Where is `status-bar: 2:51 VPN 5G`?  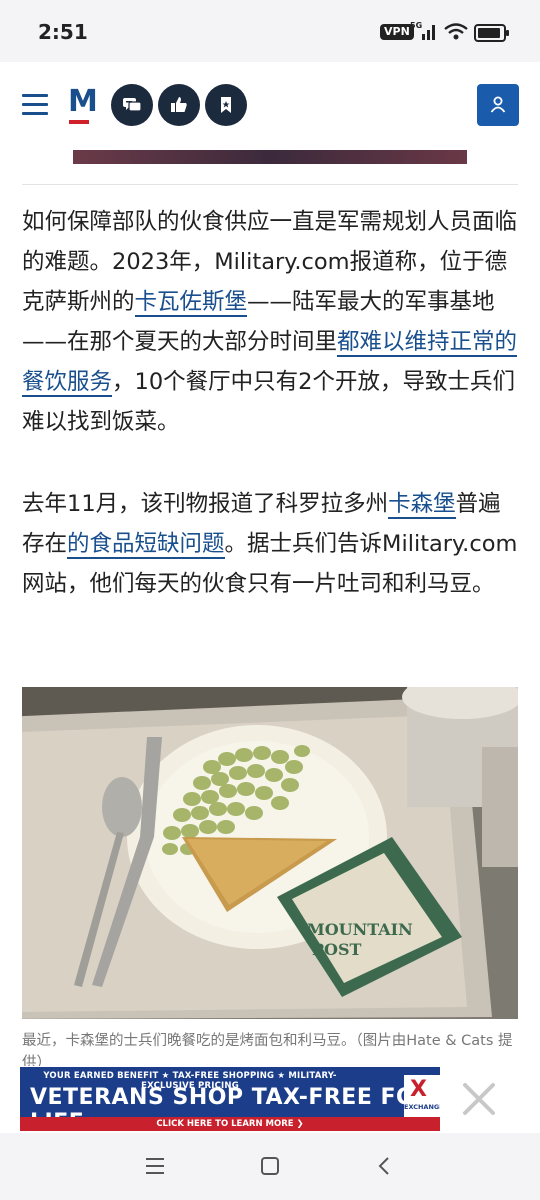 status-bar: 2:51 VPN 5G is located at coordinates (270, 31).